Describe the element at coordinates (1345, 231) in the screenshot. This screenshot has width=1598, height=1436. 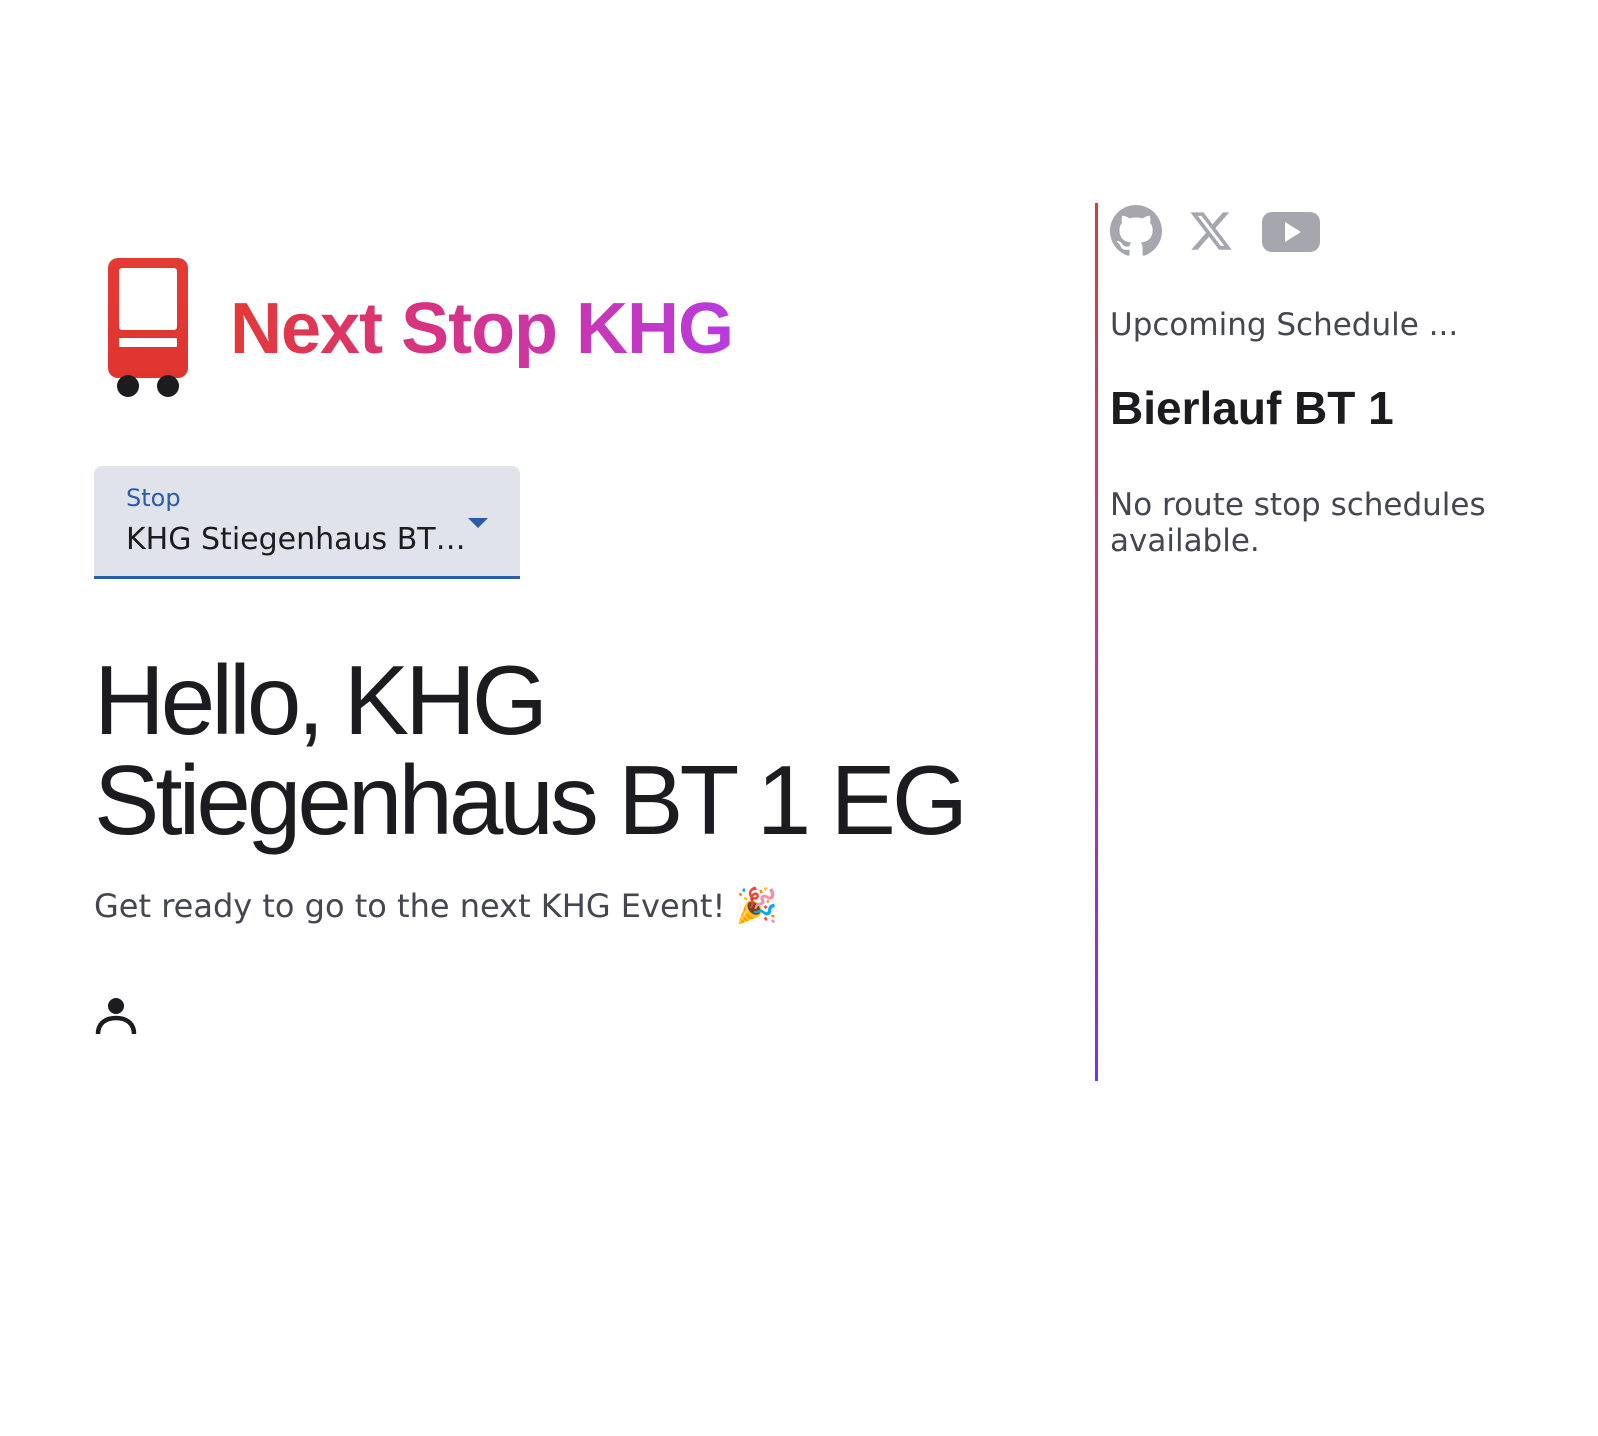
I see `social-links` at that location.